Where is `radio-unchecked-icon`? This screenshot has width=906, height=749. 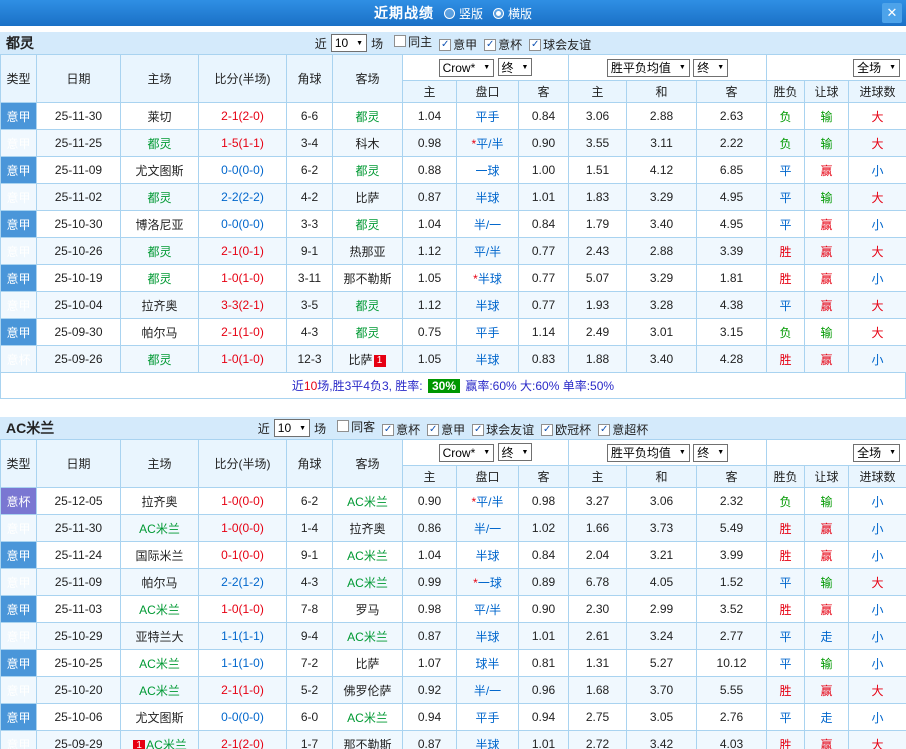 radio-unchecked-icon is located at coordinates (449, 13).